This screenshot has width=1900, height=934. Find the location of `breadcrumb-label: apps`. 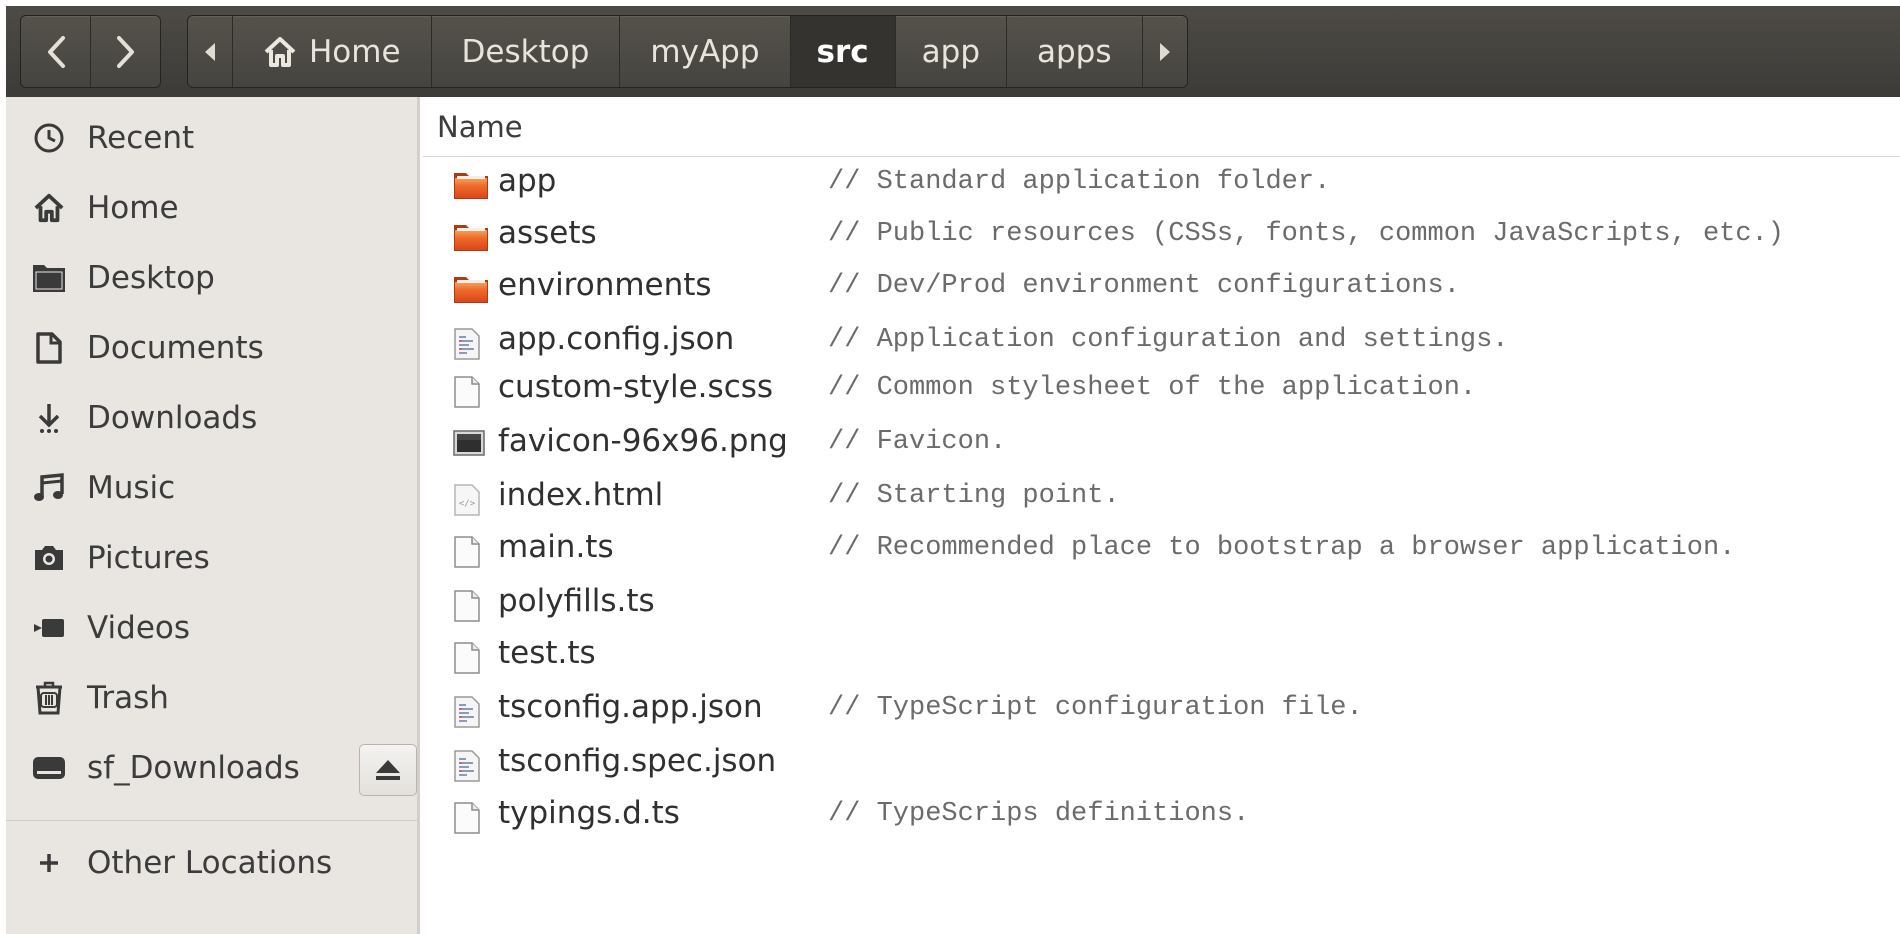

breadcrumb-label: apps is located at coordinates (1074, 51).